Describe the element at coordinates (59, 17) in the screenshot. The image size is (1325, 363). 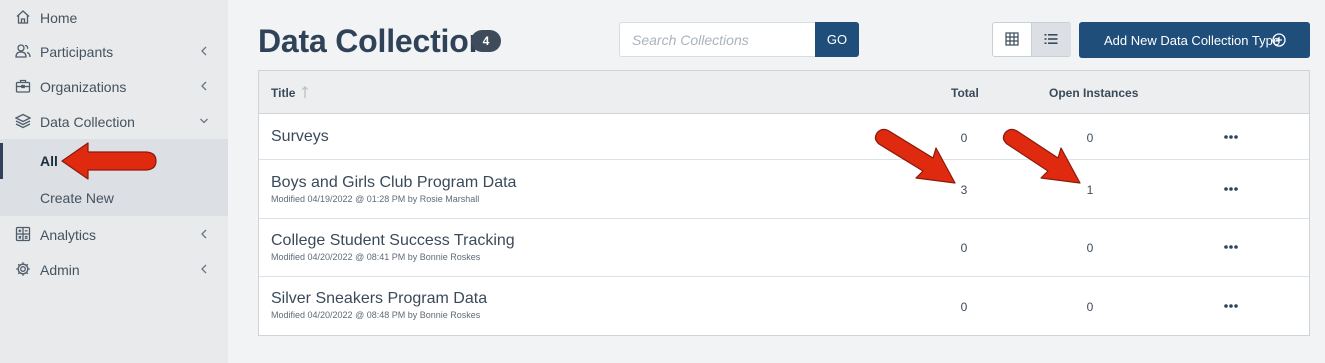
I see `sidebar-item-label: Home` at that location.